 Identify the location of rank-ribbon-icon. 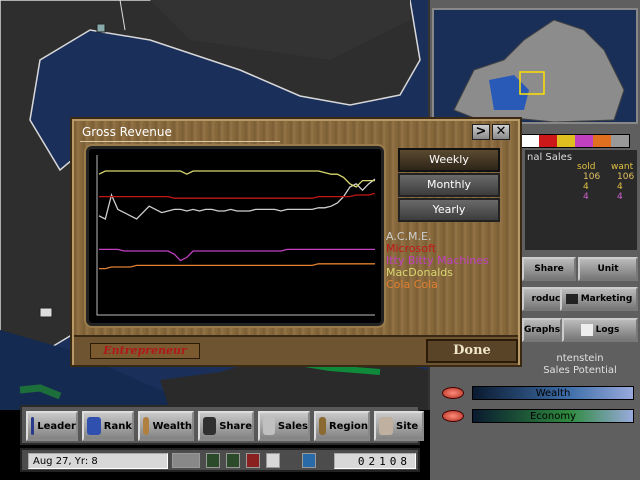
(94, 426).